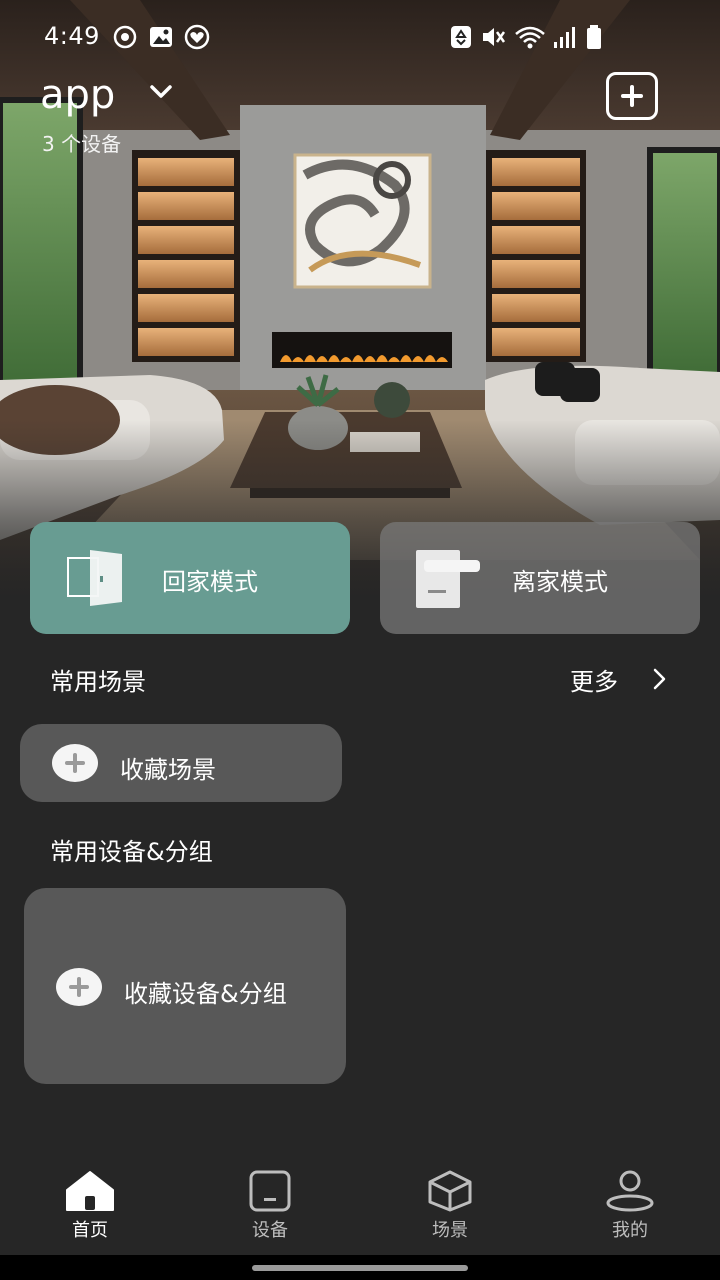 This screenshot has height=1280, width=720. Describe the element at coordinates (630, 1191) in the screenshot. I see `person-icon` at that location.